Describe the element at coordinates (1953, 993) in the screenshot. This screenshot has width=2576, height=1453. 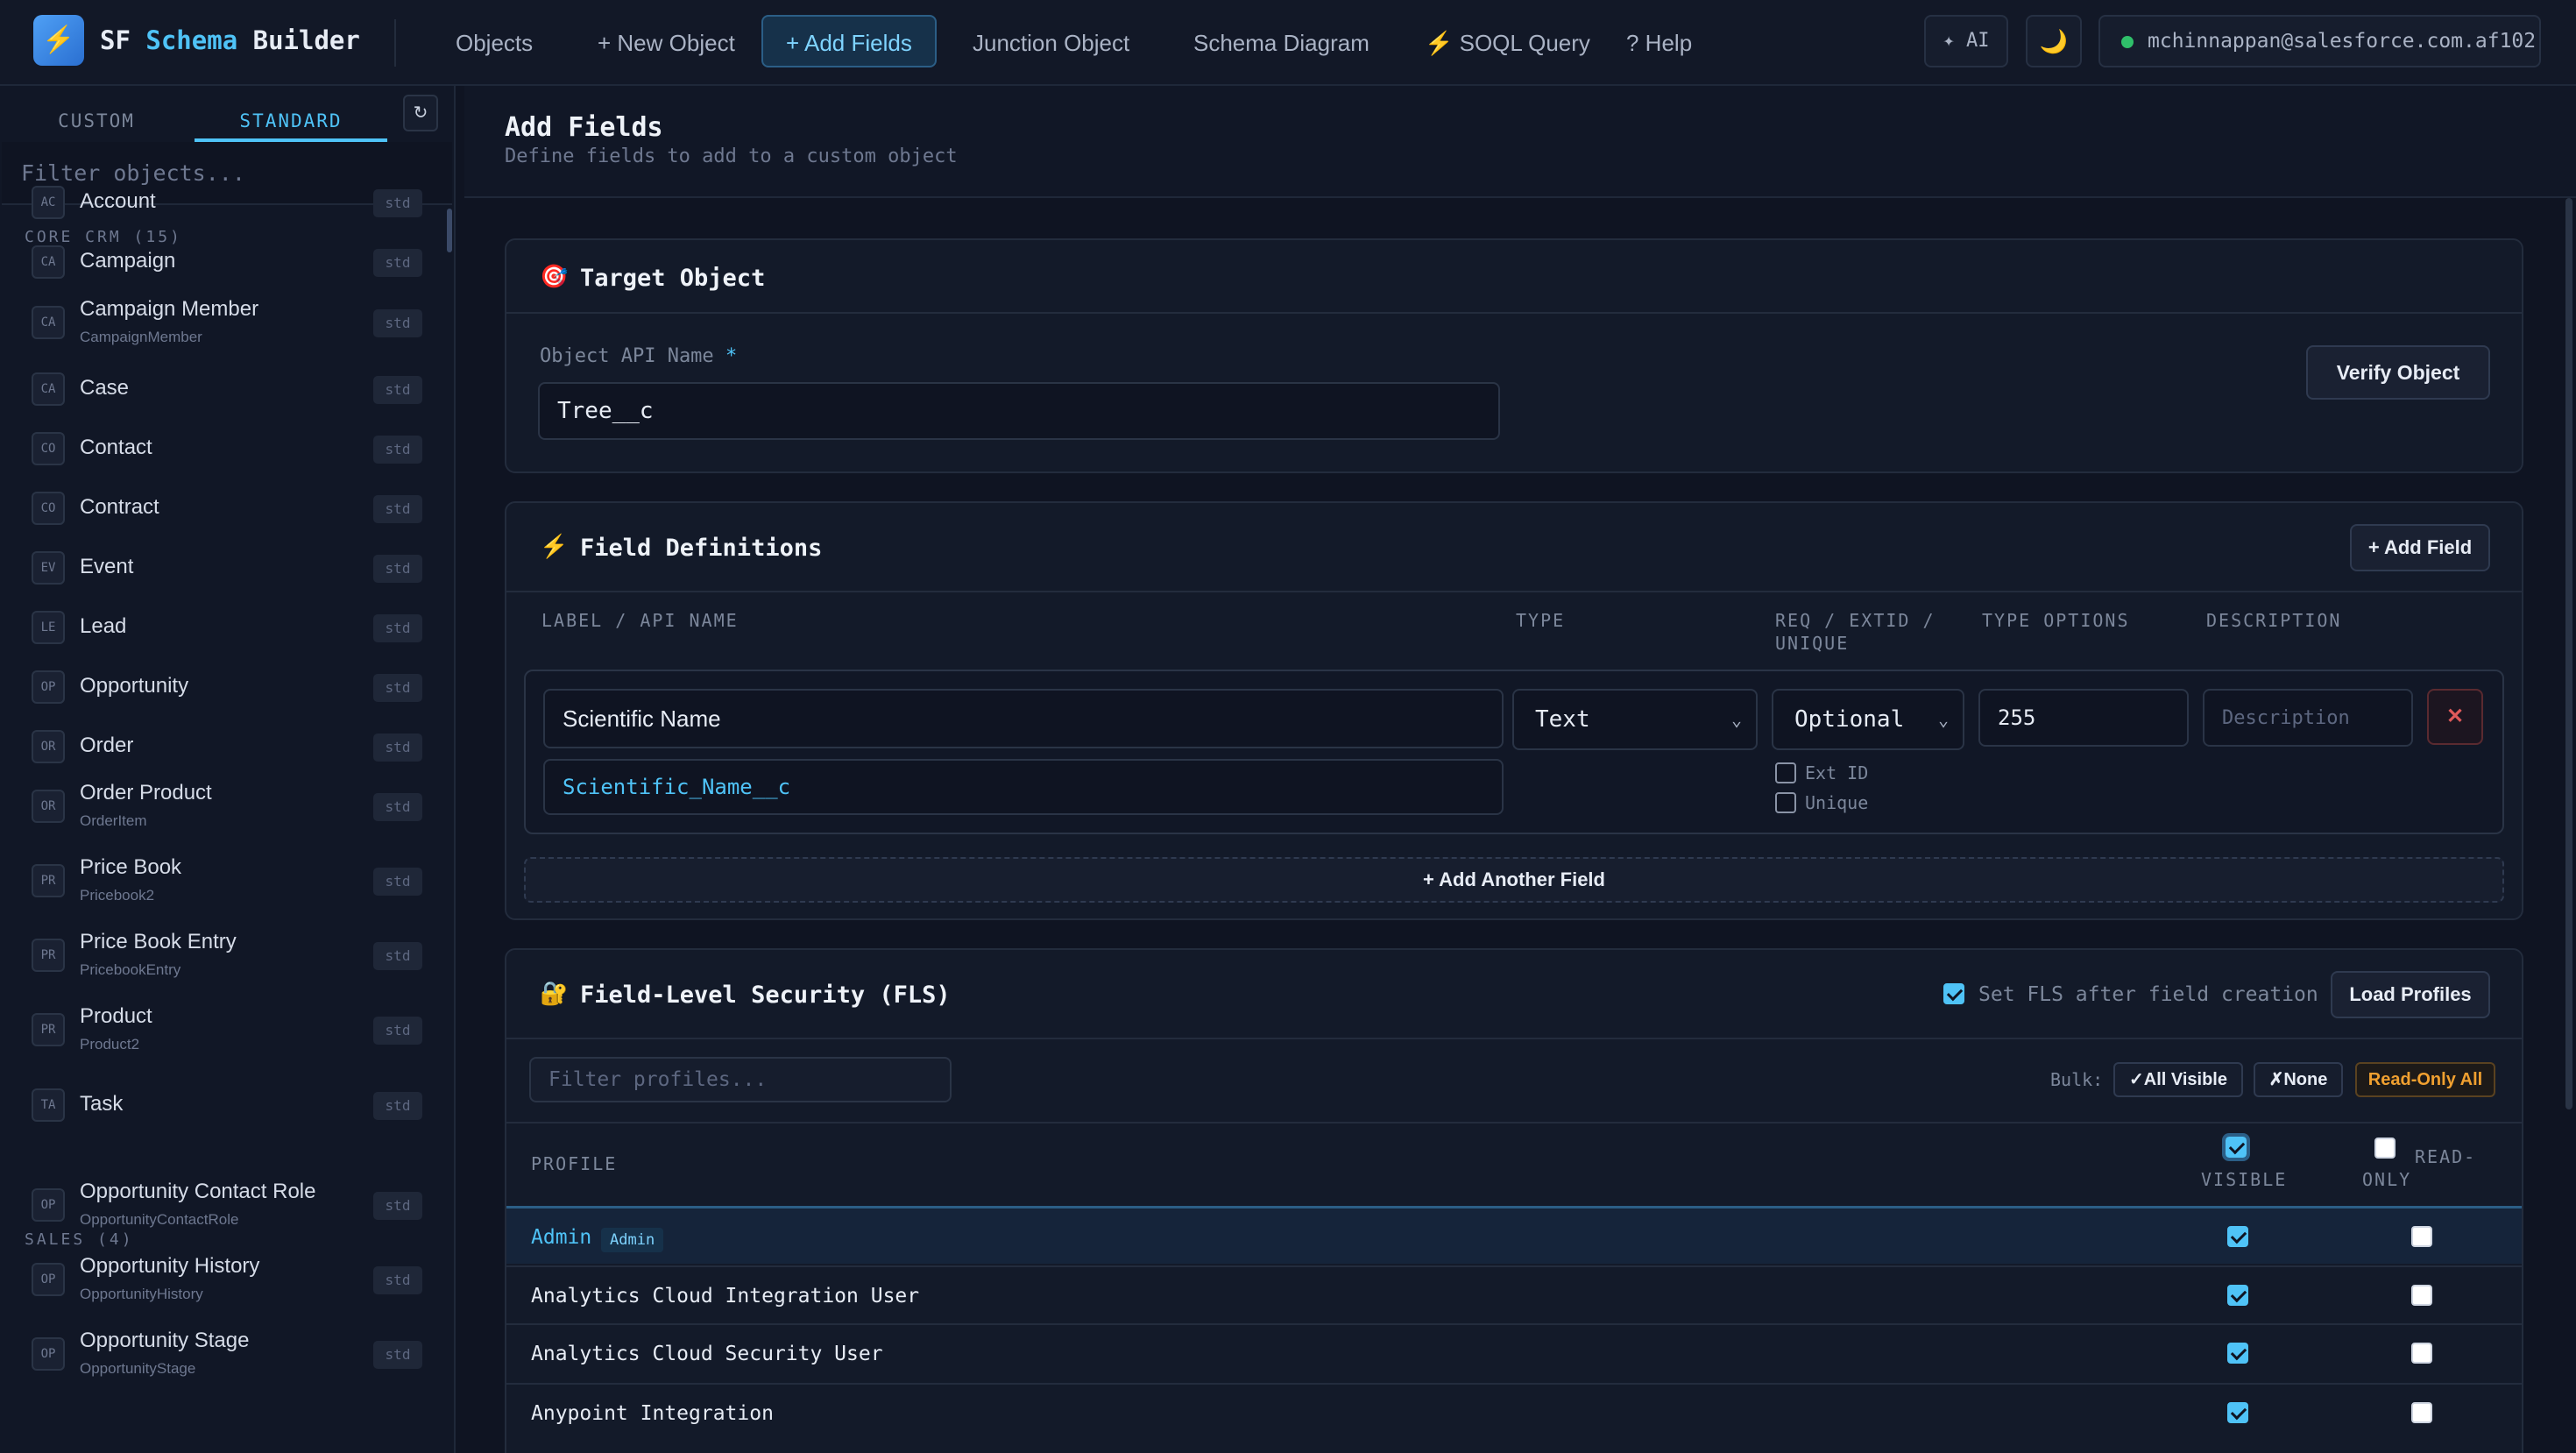
I see `set-fls-checkbox` at that location.